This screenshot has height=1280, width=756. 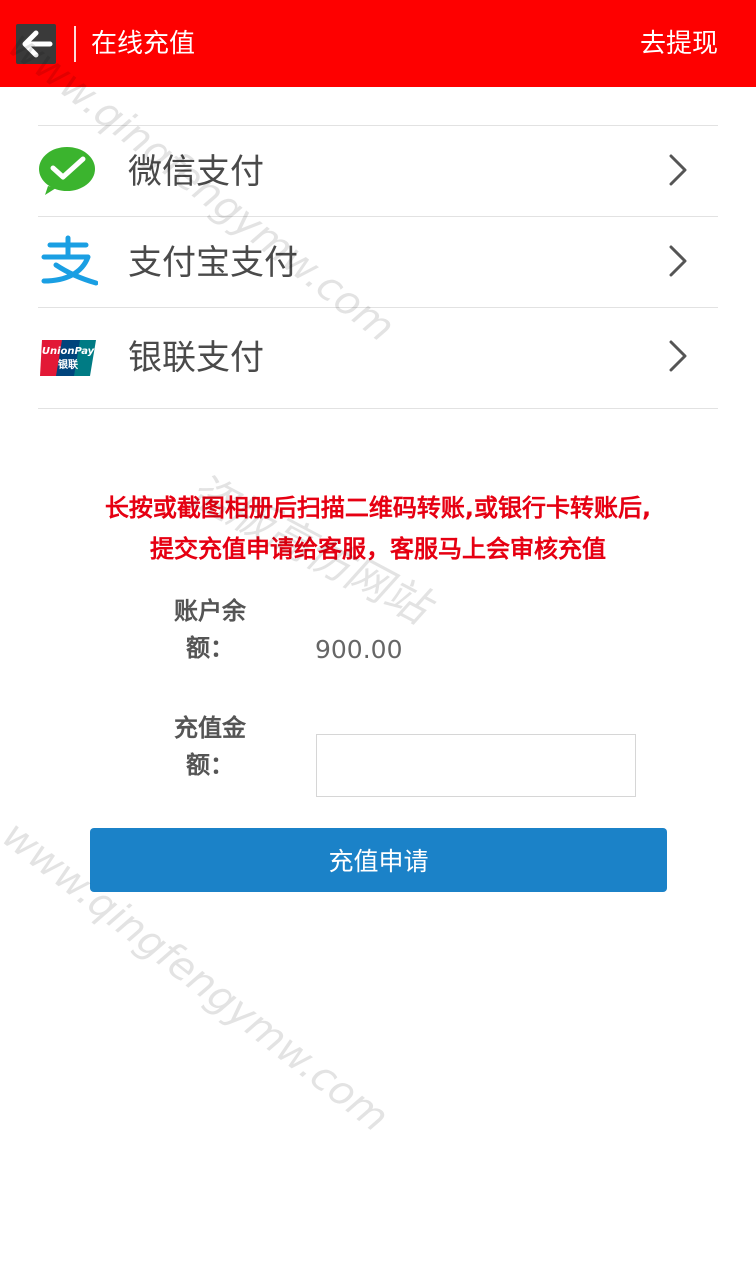 What do you see at coordinates (378, 43) in the screenshot?
I see `top-bar: 在线充值 去提现` at bounding box center [378, 43].